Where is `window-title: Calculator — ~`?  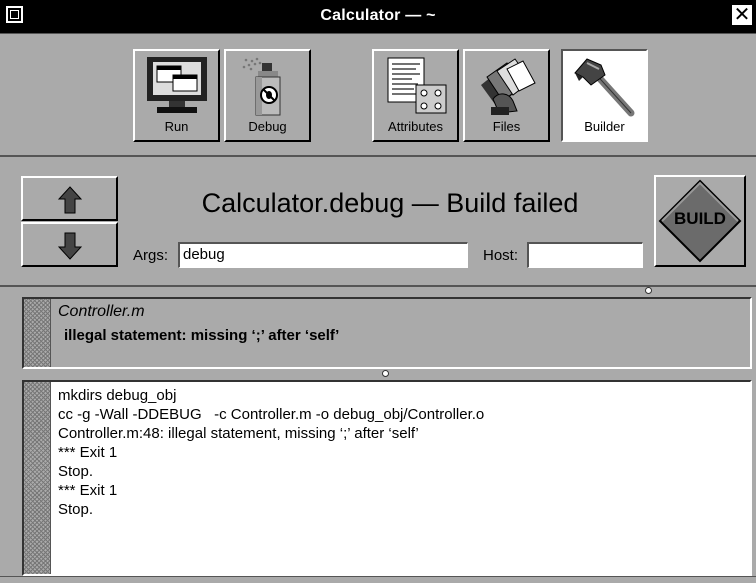 window-title: Calculator — ~ is located at coordinates (378, 15).